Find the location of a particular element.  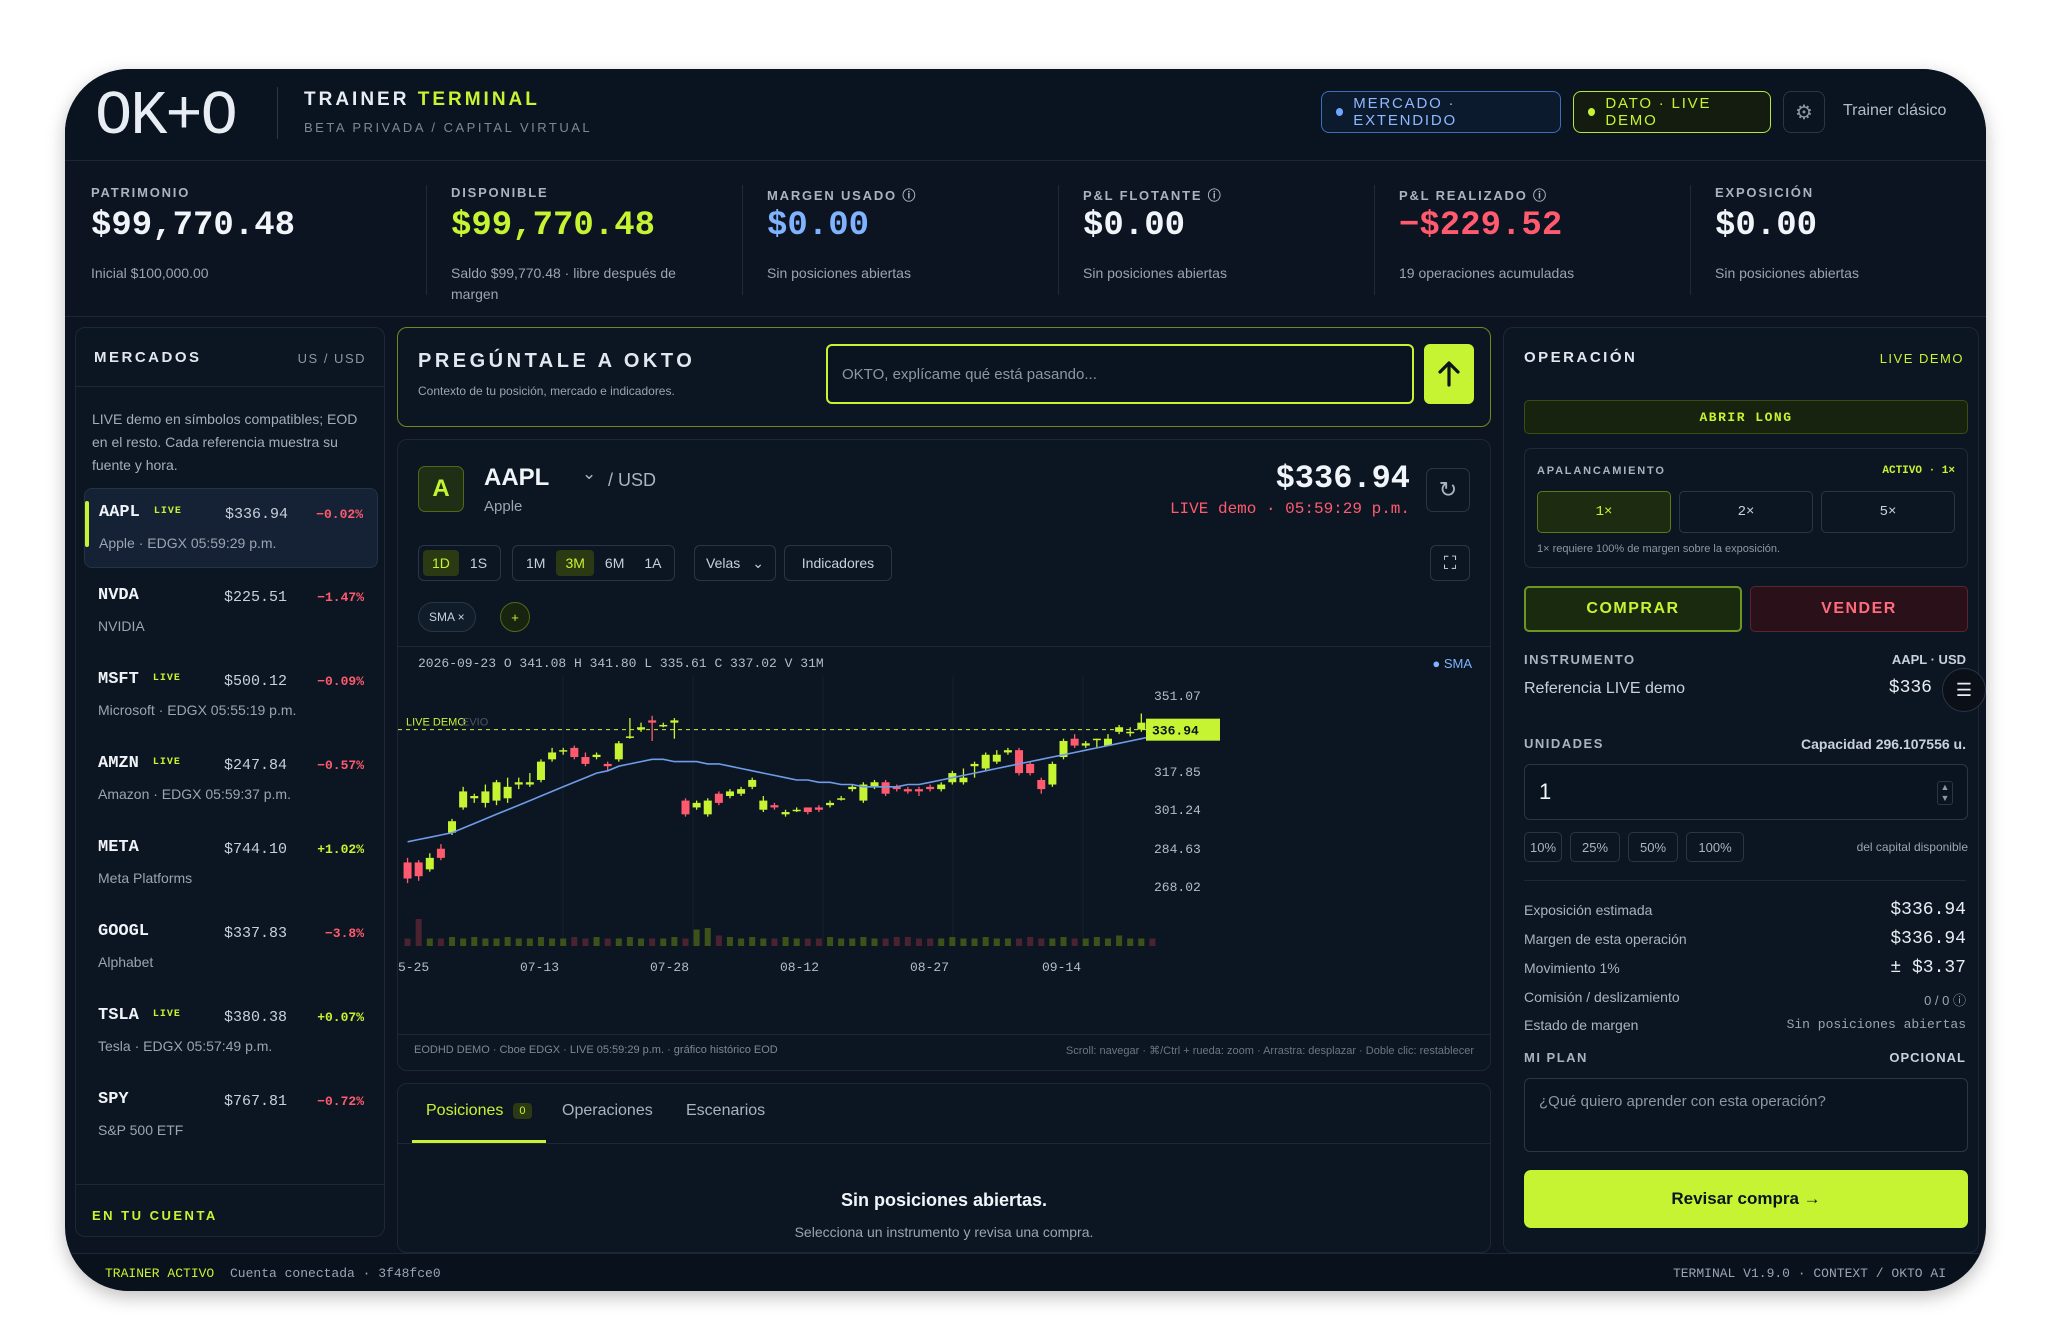

refresh-icon: ↻ is located at coordinates (1448, 489).